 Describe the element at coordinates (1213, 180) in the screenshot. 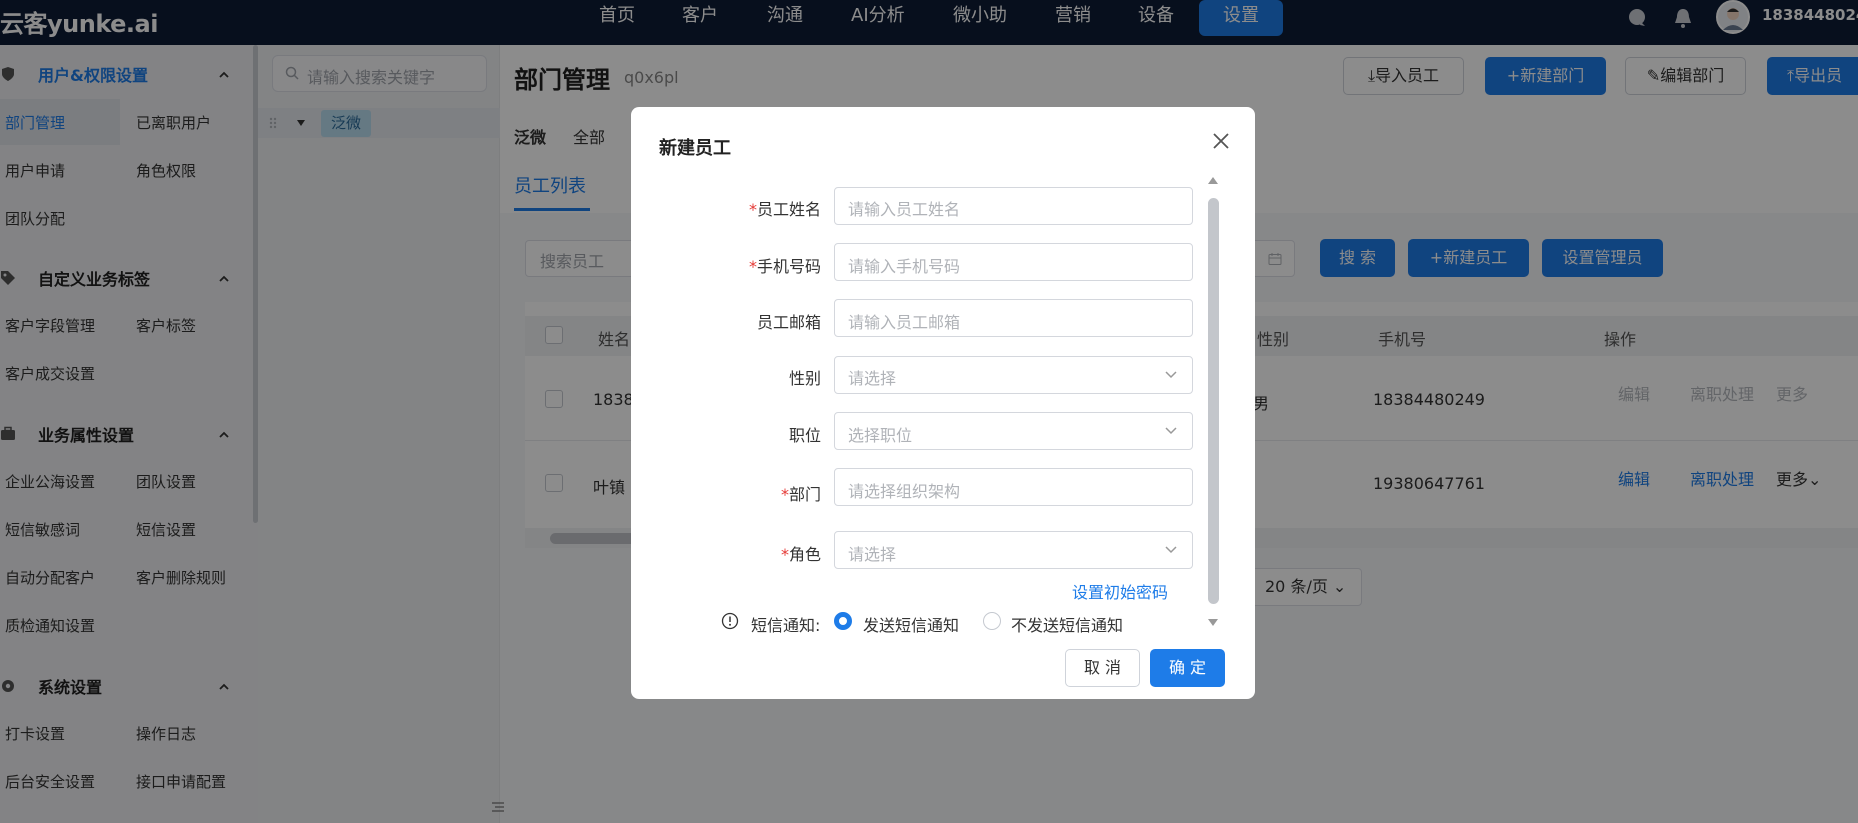

I see `scroll-up-icon` at that location.